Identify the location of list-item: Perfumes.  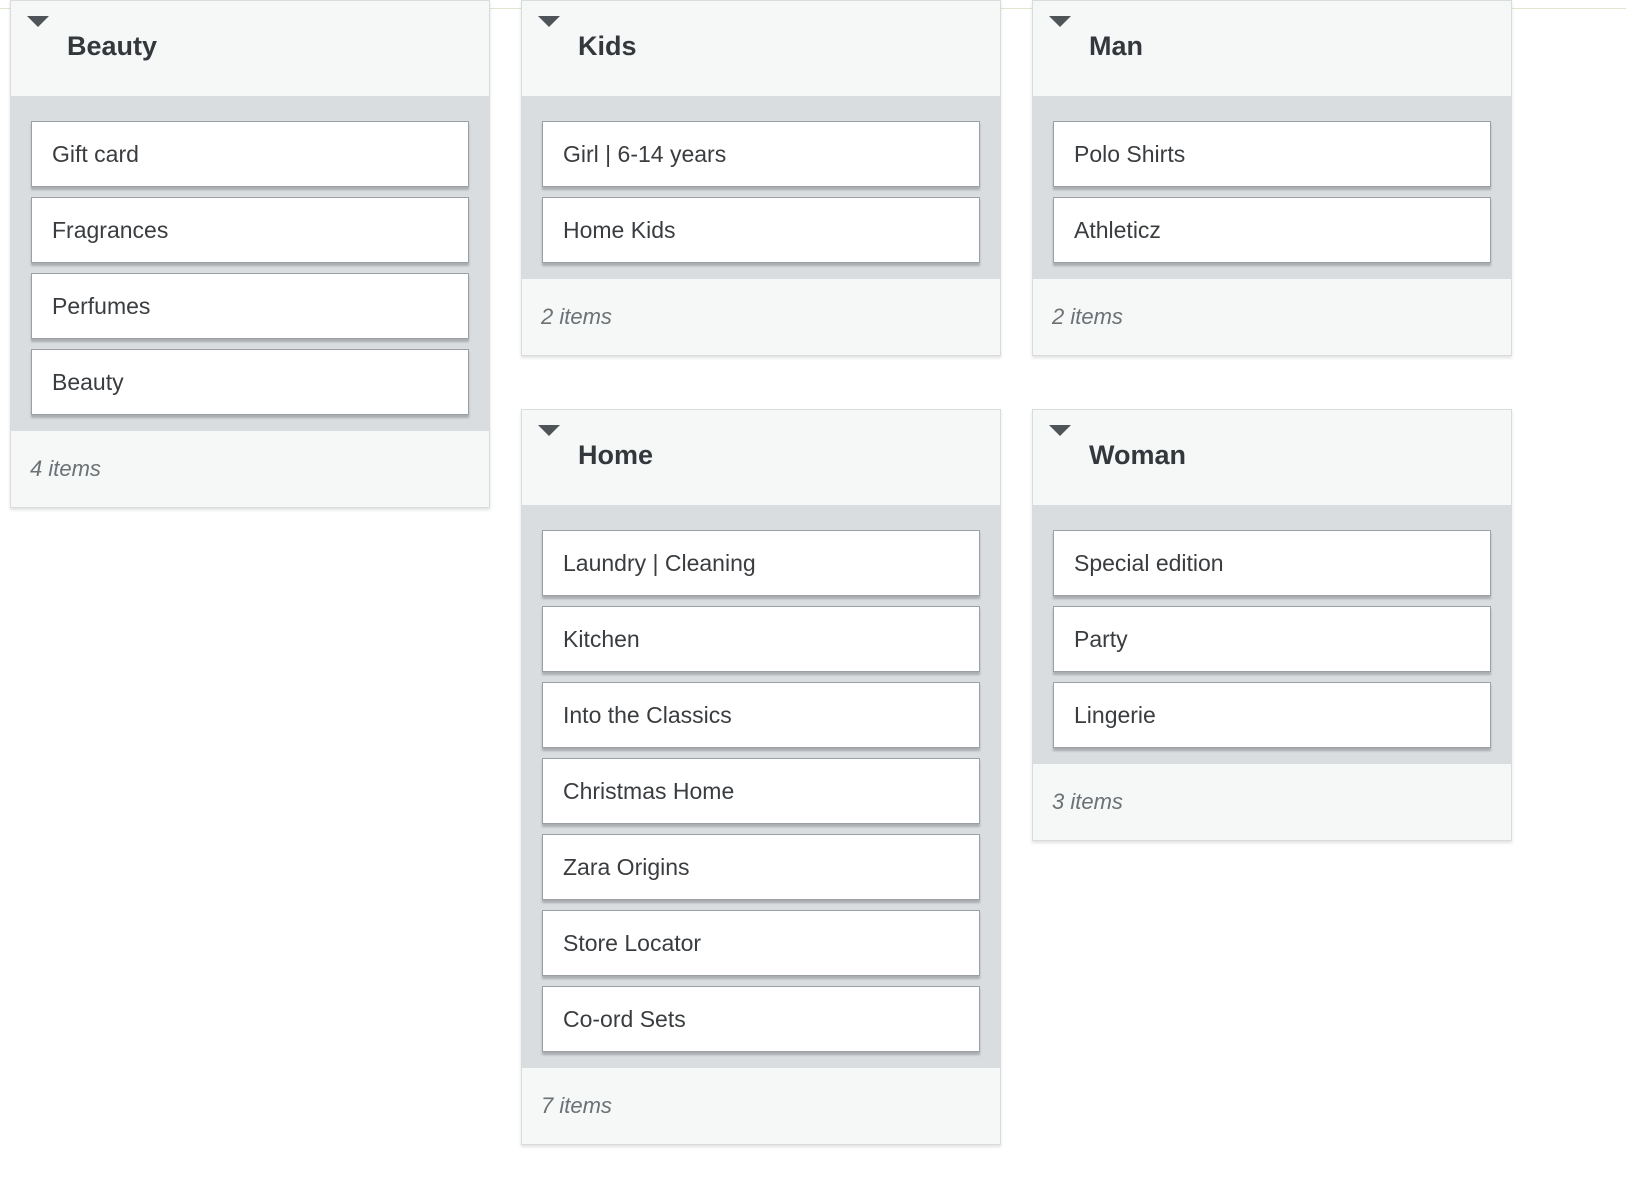
(250, 306).